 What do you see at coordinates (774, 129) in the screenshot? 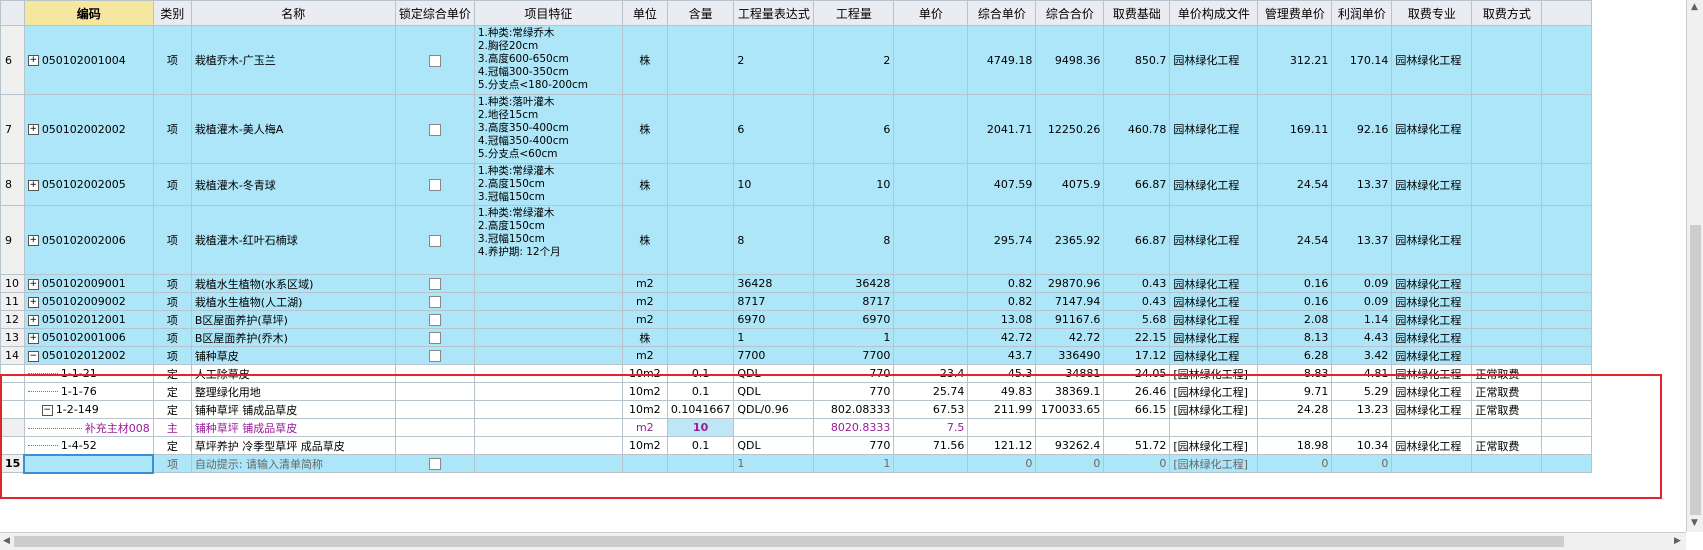
I see `cell-expr: 6` at bounding box center [774, 129].